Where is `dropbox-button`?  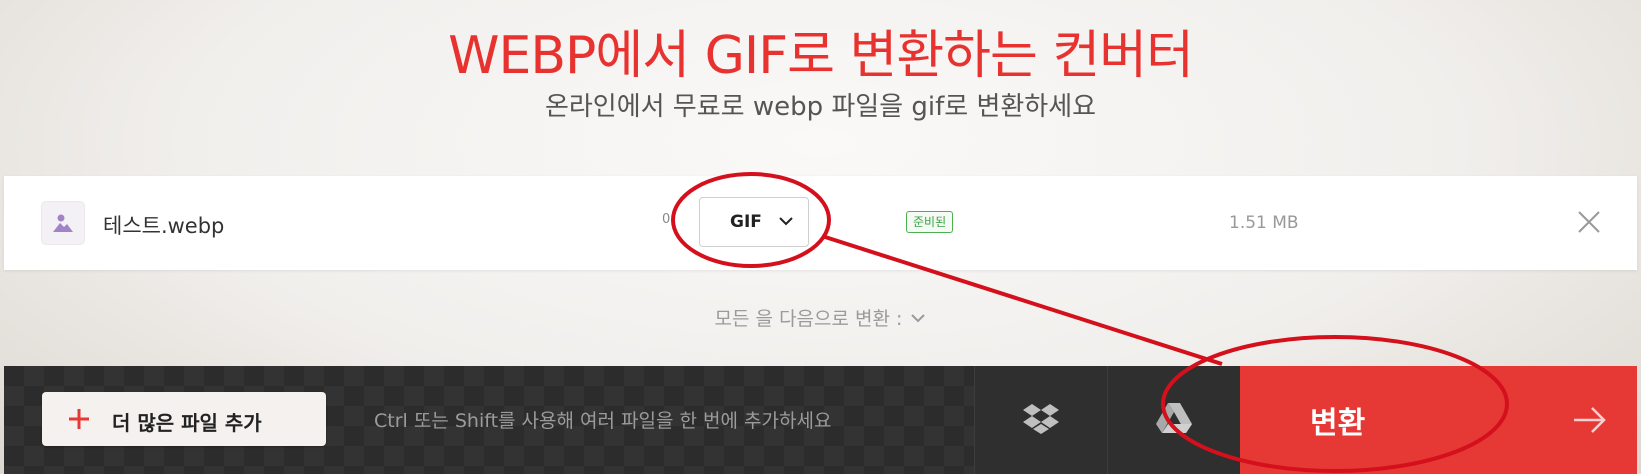
dropbox-button is located at coordinates (1040, 420).